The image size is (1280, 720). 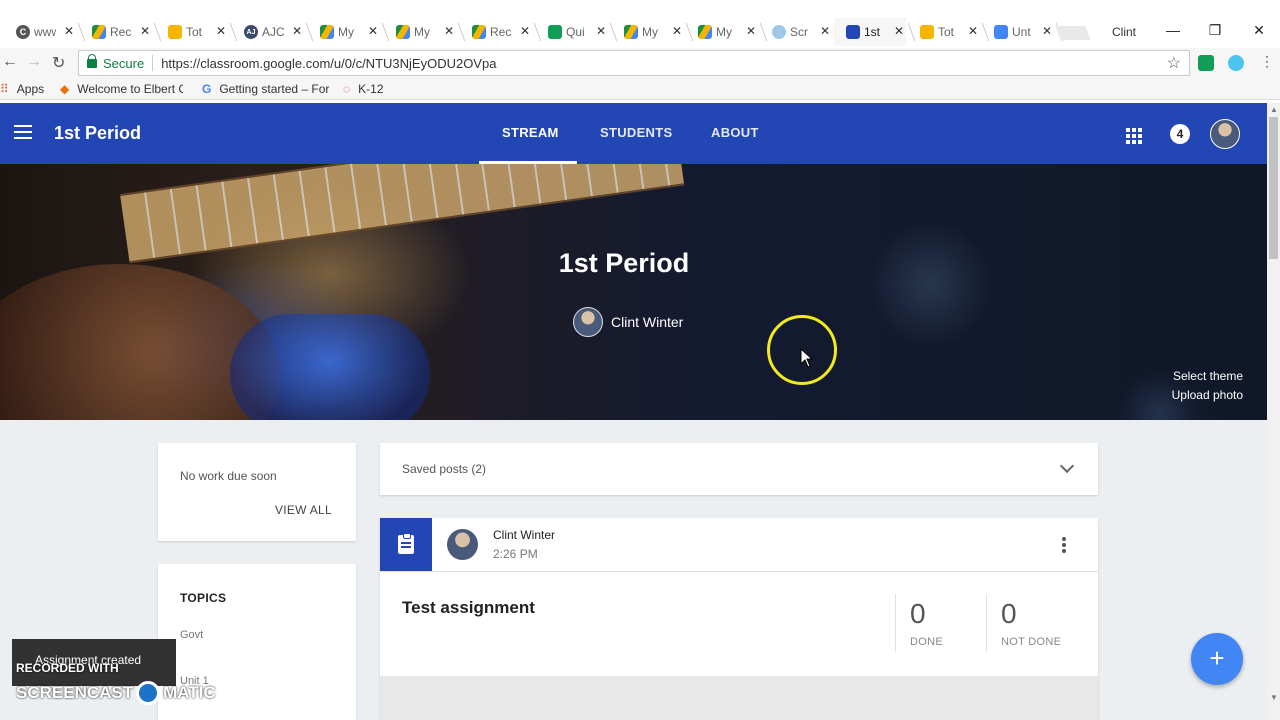 I want to click on scrollbar-thumb, so click(x=1273, y=188).